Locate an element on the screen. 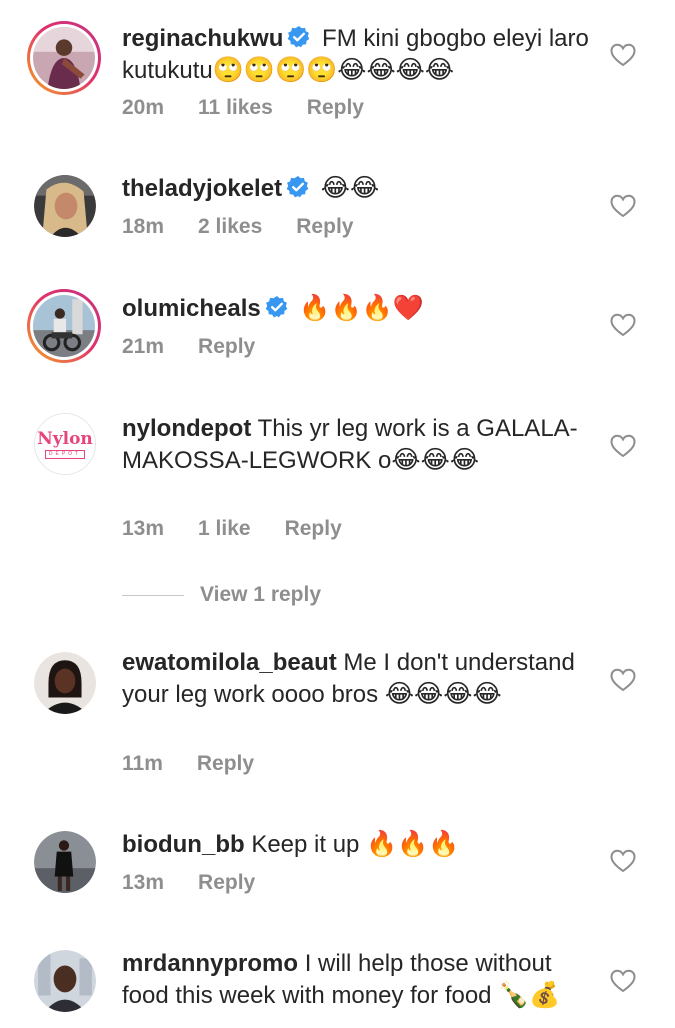 Image resolution: width=675 pixels, height=1028 pixels. comment-meta: 21m Reply is located at coordinates (205, 347).